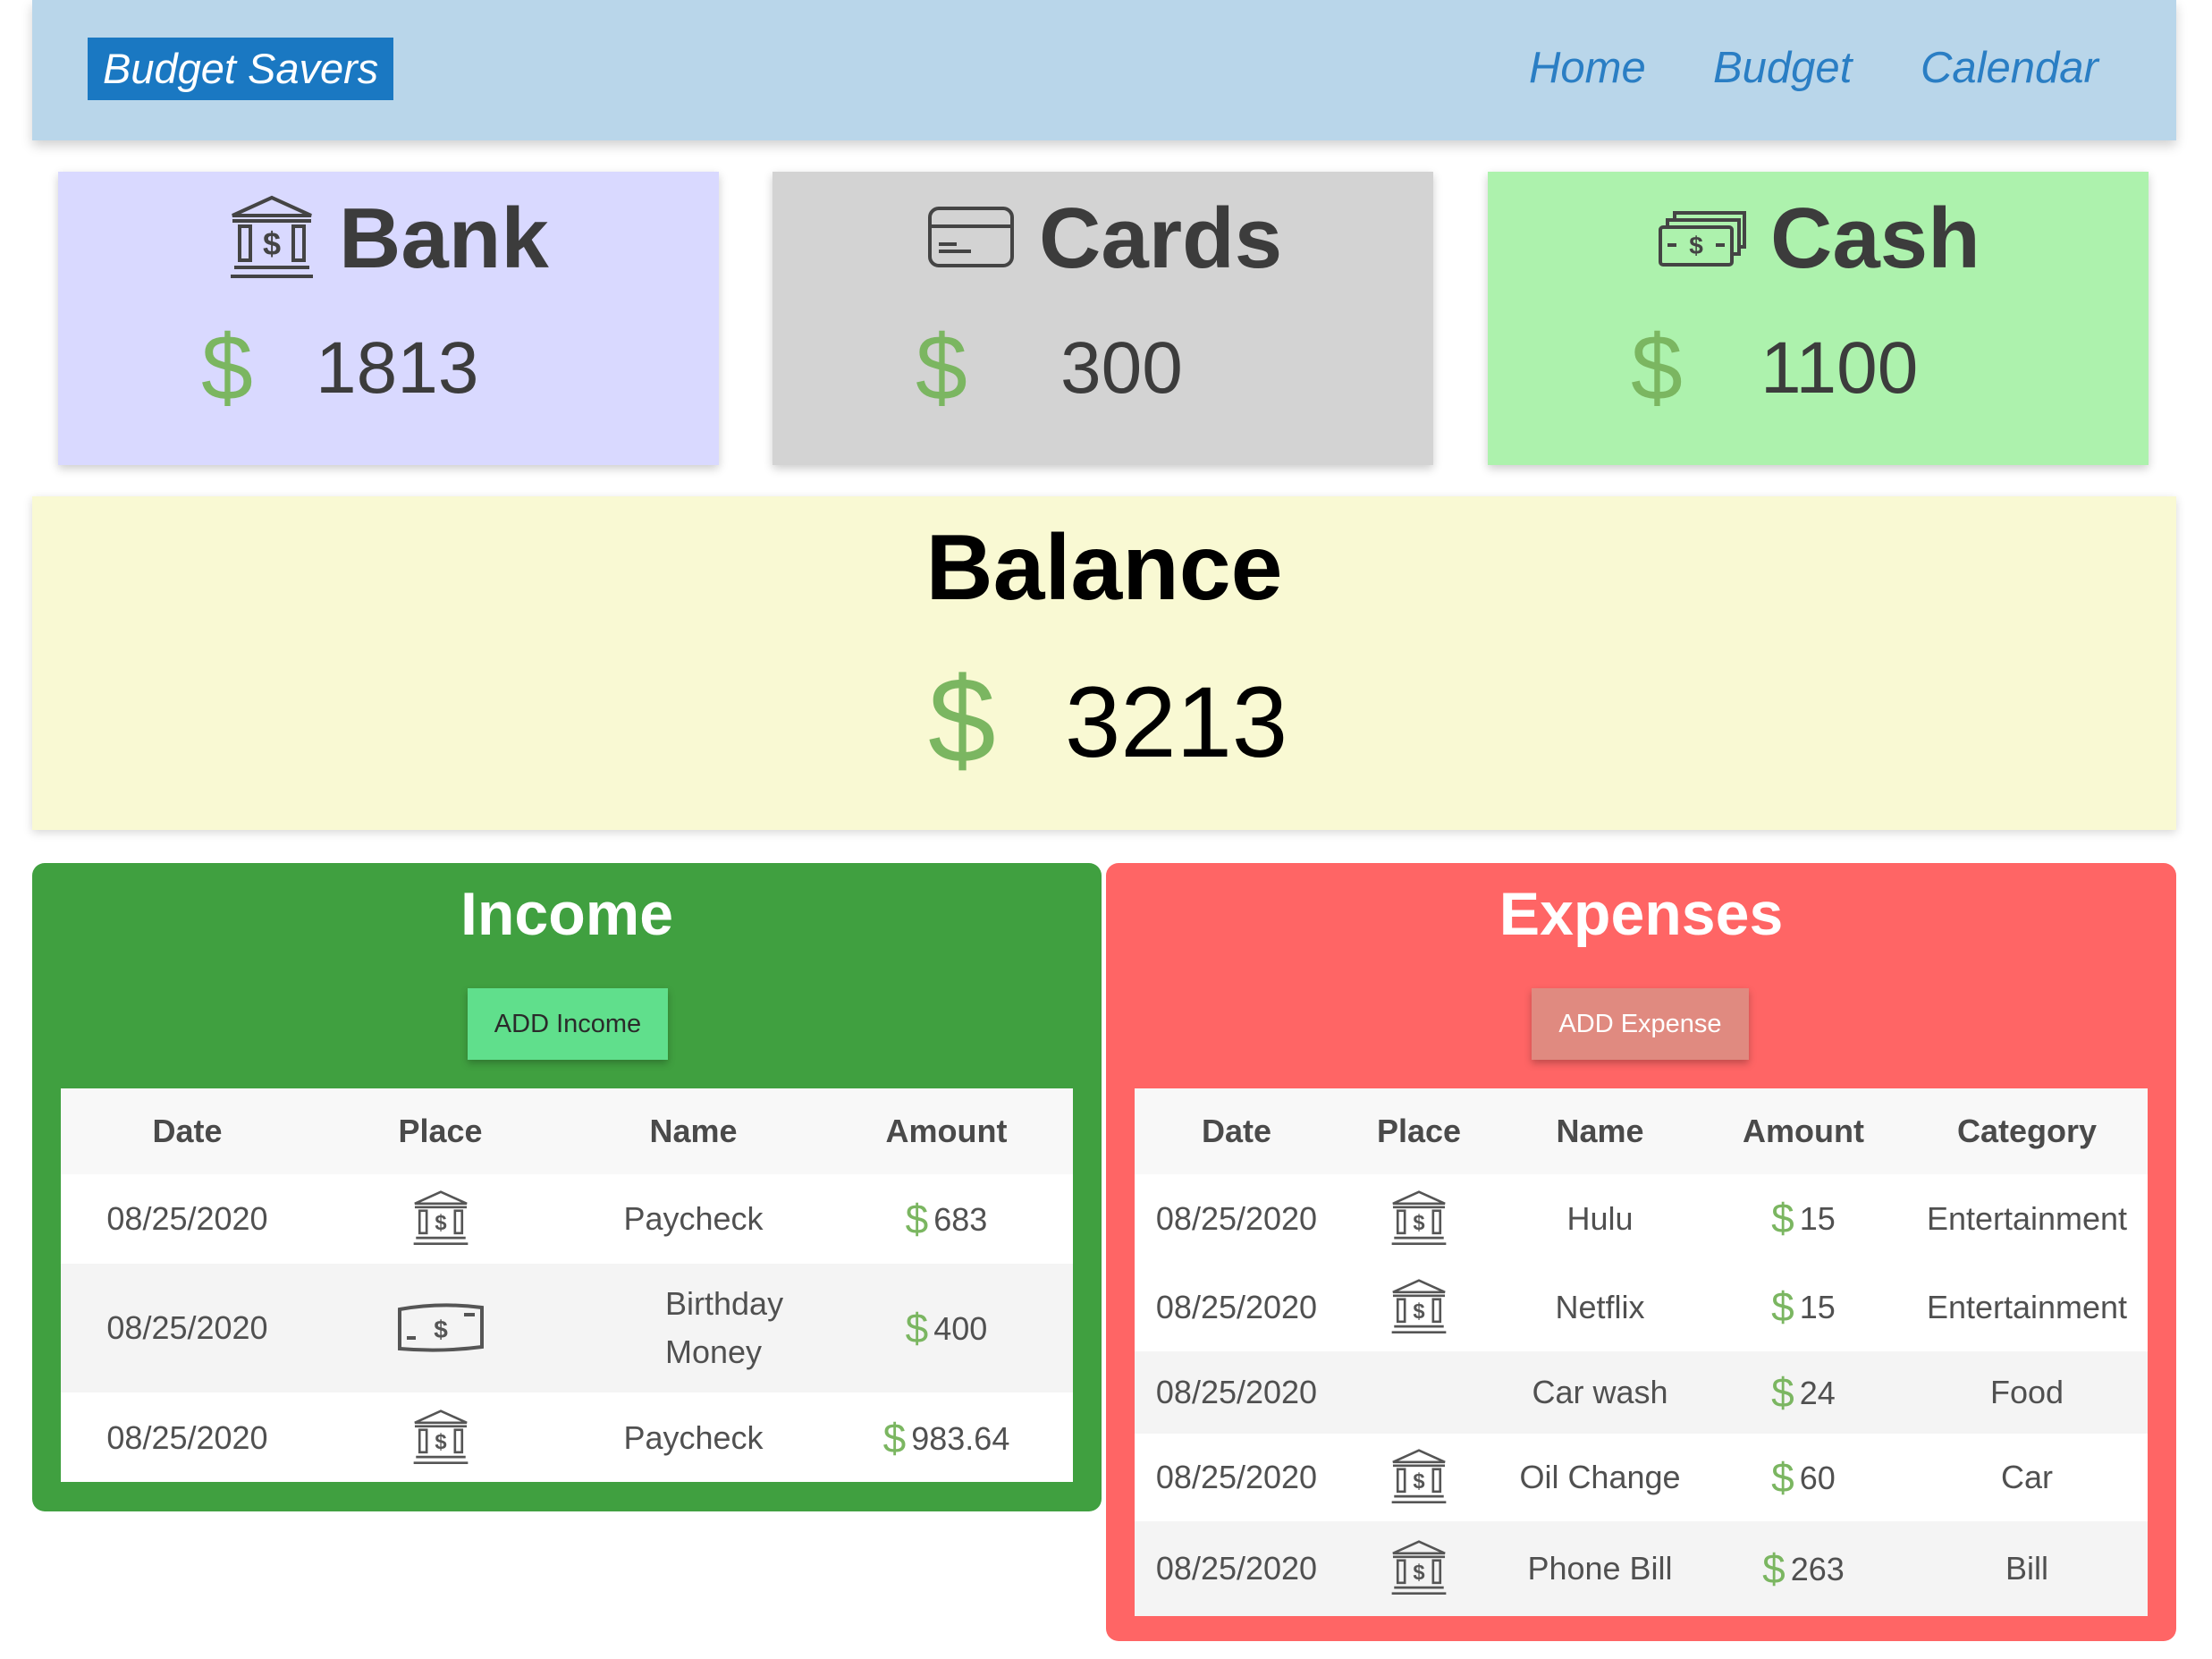  I want to click on table-row: 08/25/2020 $ Oil Change $60 Car, so click(1641, 1477).